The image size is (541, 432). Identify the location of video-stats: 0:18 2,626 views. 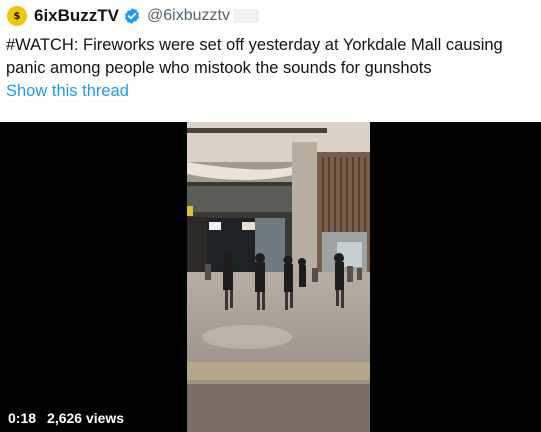
(66, 418).